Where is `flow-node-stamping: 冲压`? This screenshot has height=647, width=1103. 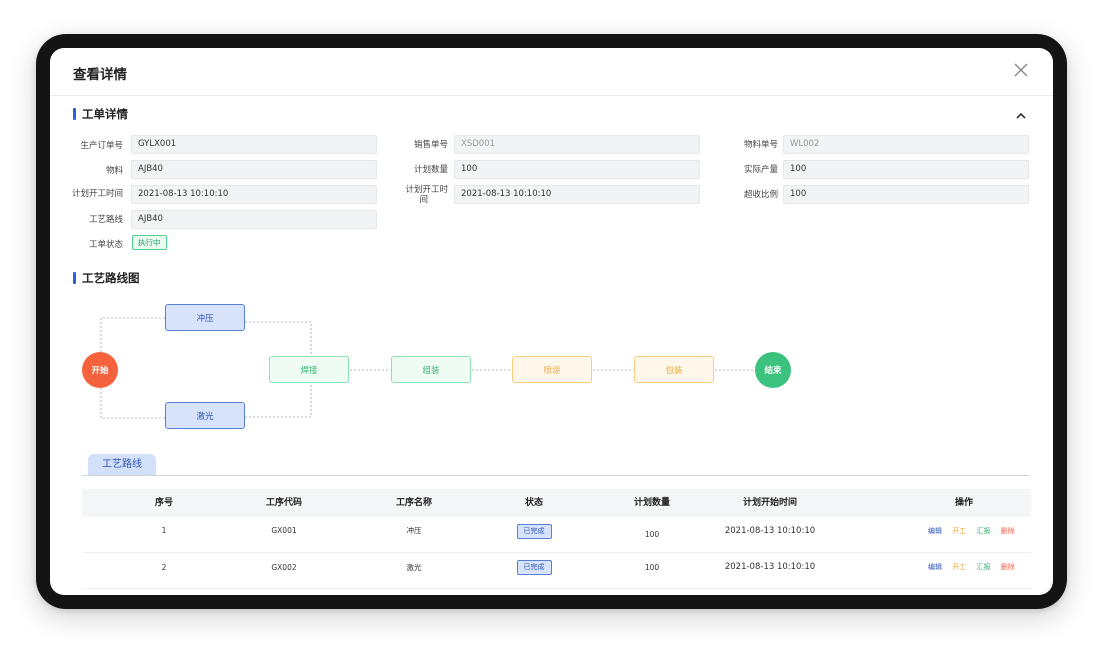
flow-node-stamping: 冲压 is located at coordinates (205, 317).